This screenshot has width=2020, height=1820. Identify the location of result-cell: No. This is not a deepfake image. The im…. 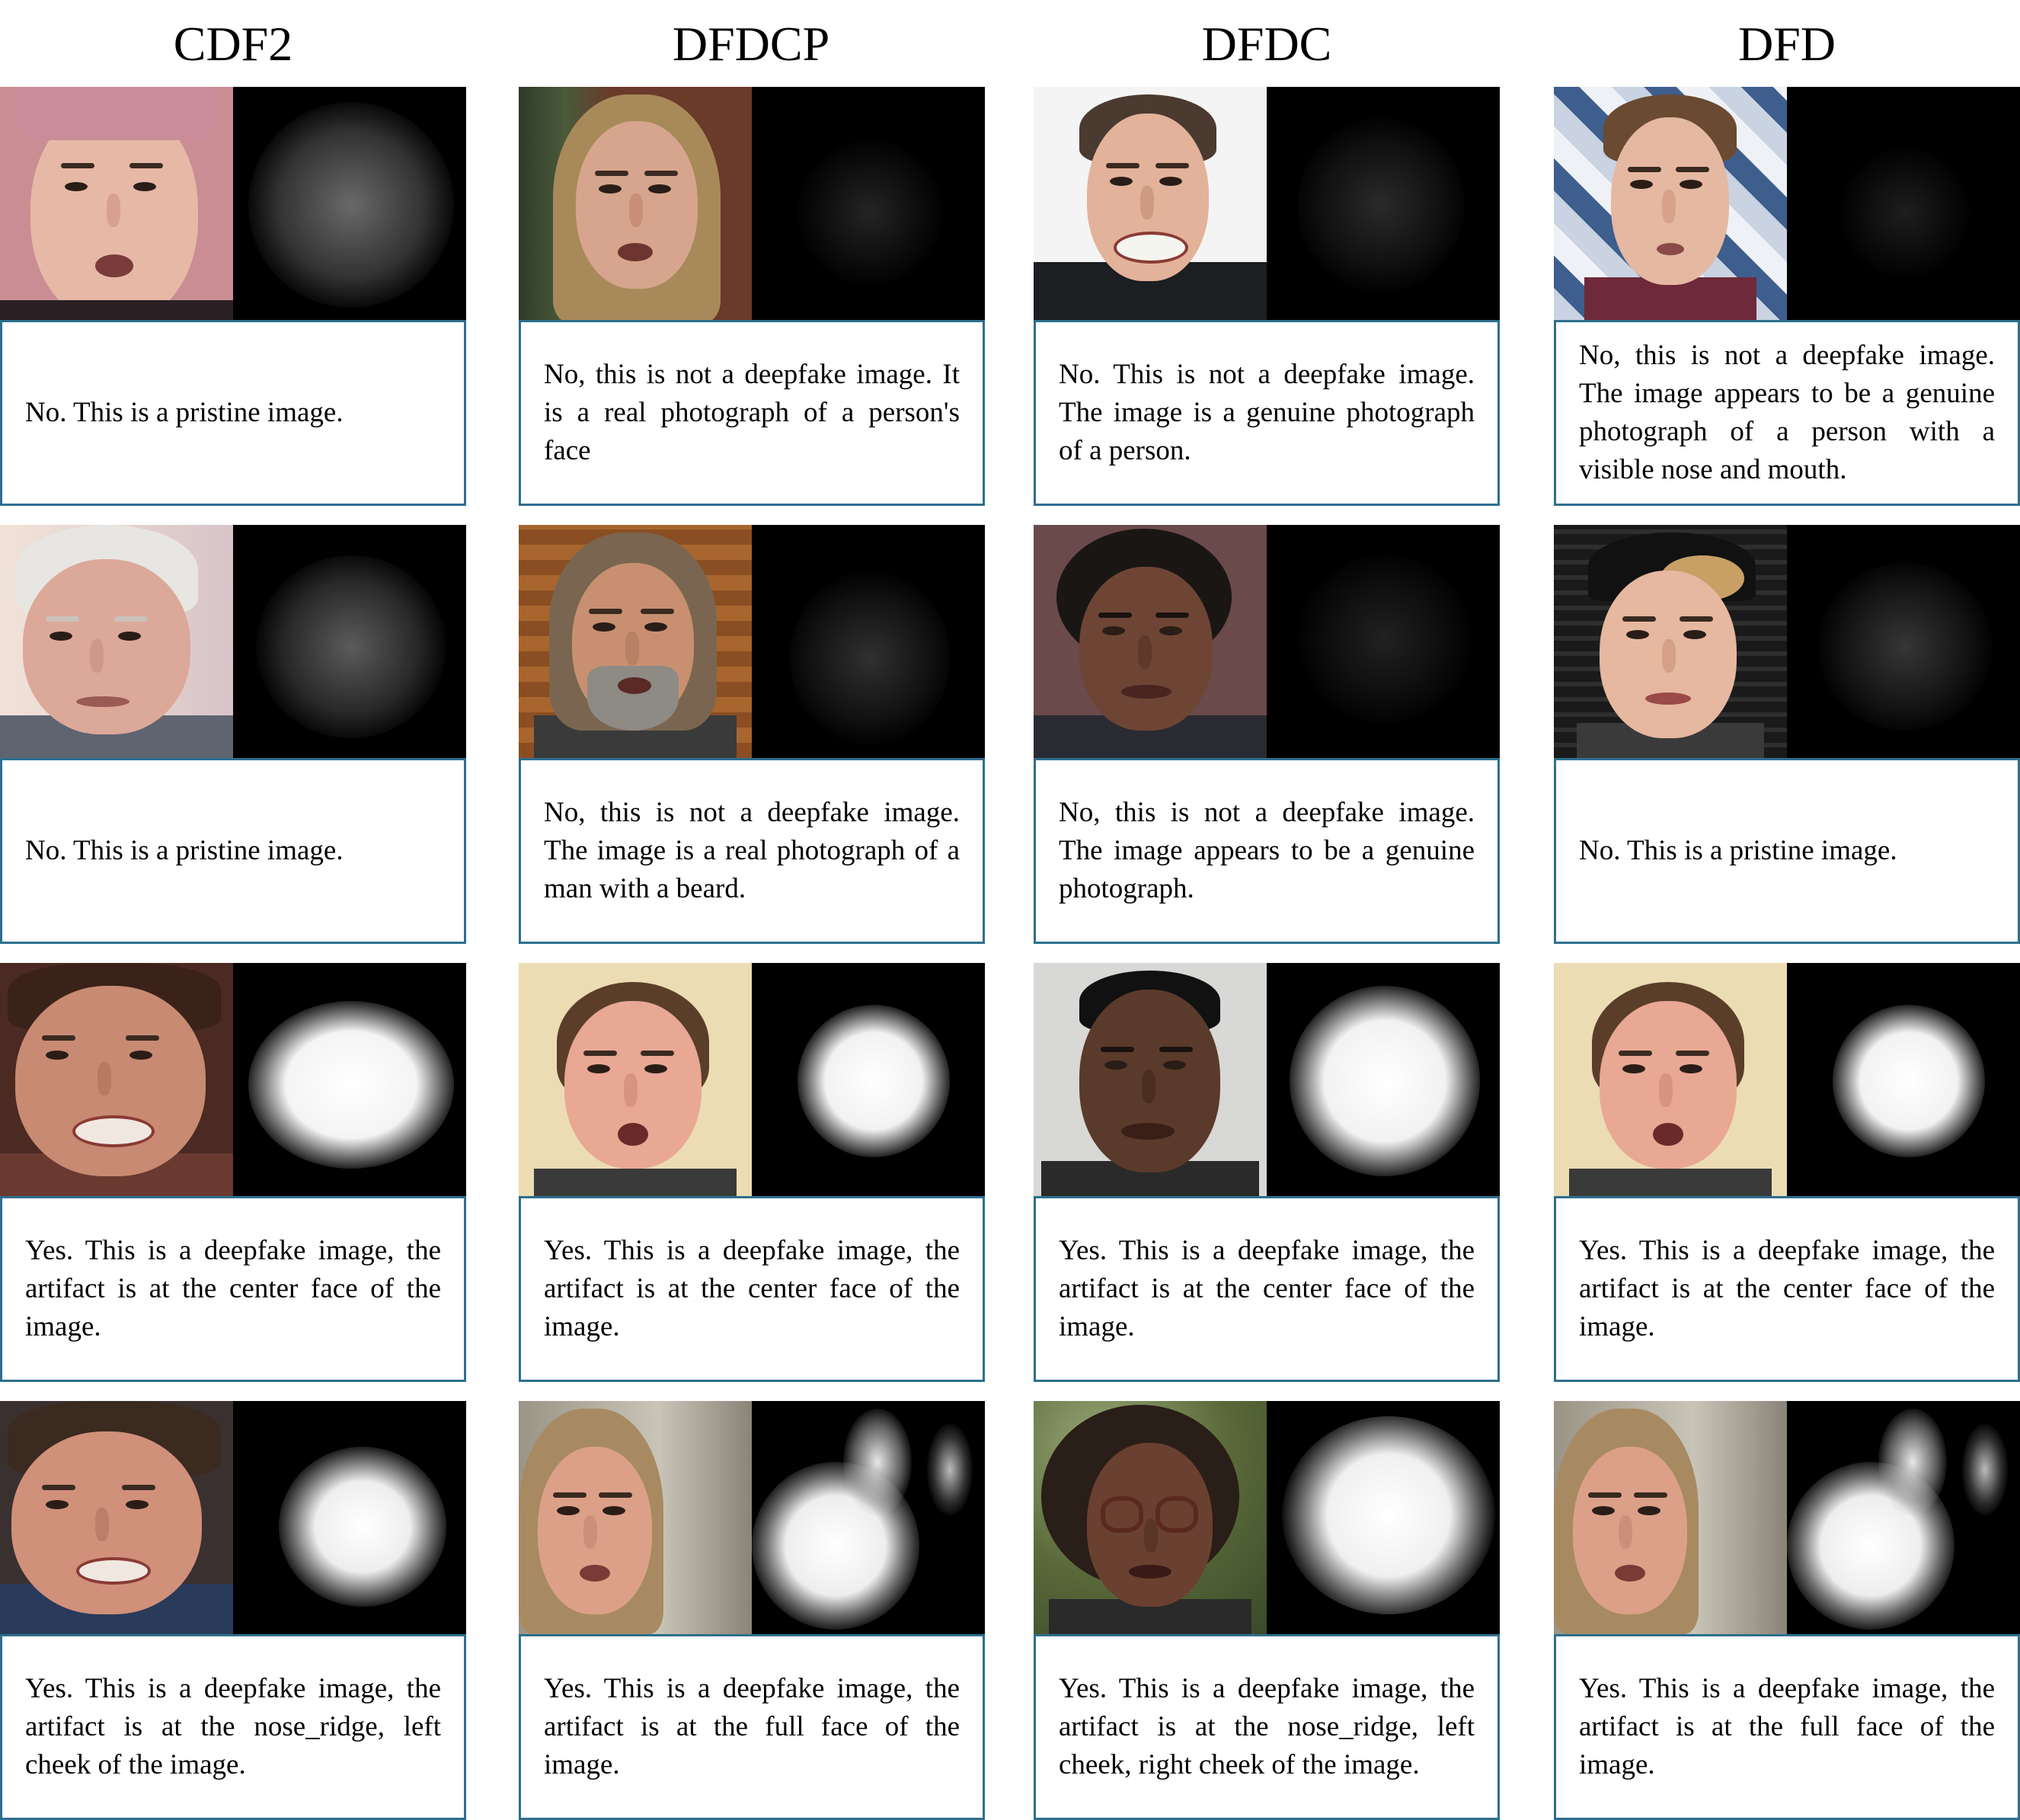
(1267, 296).